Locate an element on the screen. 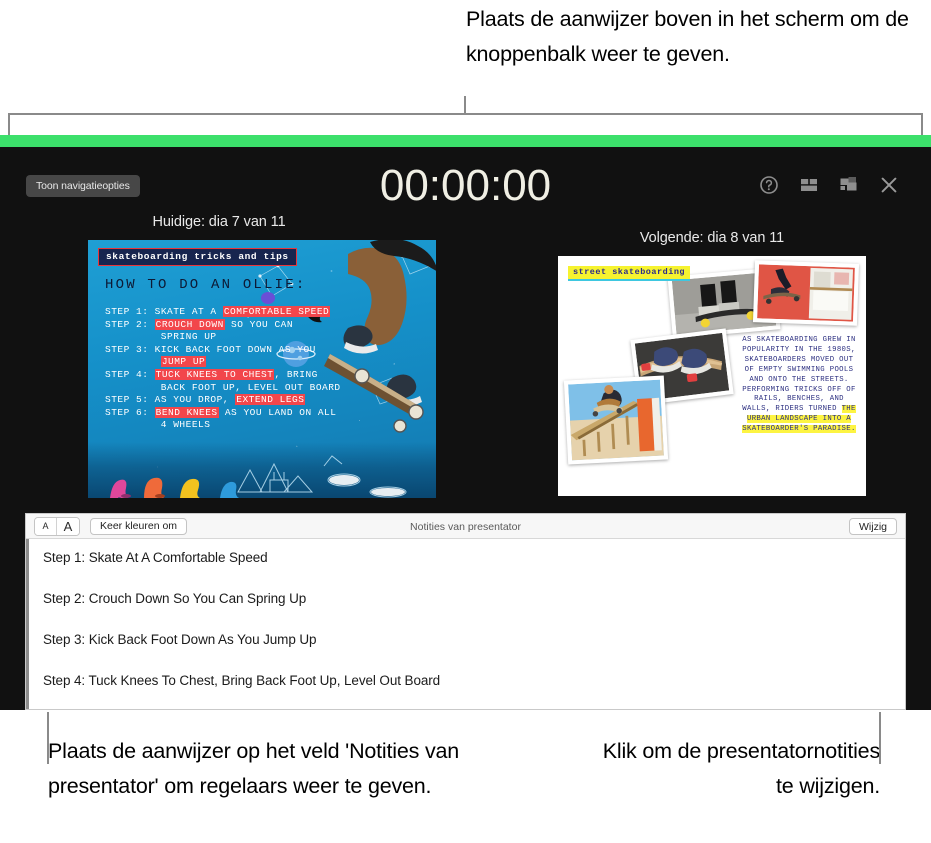 The width and height of the screenshot is (931, 843). slide-step-line: STEP 1: SKATE AT A COMFORTABLE SPEED is located at coordinates (266, 312).